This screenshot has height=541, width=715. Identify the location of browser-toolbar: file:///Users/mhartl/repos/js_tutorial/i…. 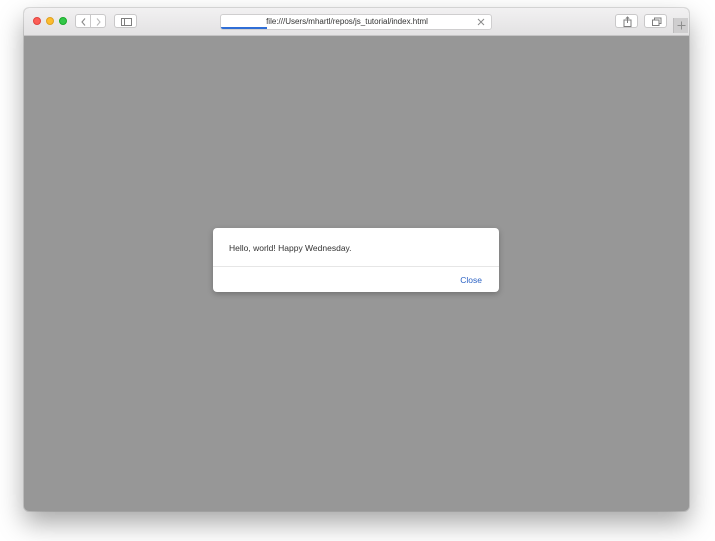
(356, 22).